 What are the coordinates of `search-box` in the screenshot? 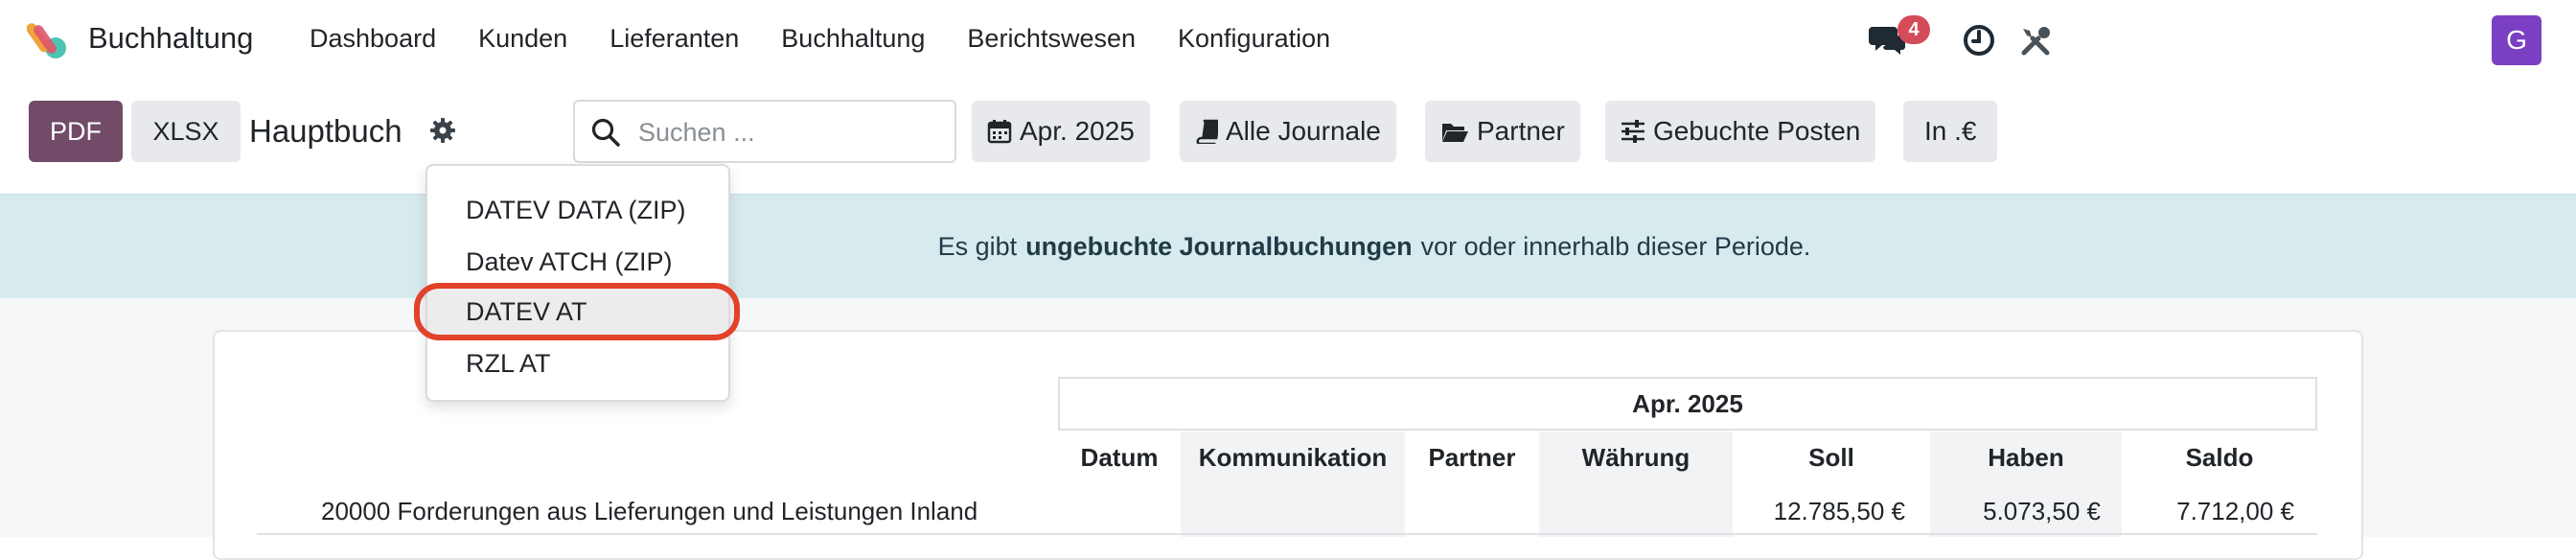 It's located at (764, 131).